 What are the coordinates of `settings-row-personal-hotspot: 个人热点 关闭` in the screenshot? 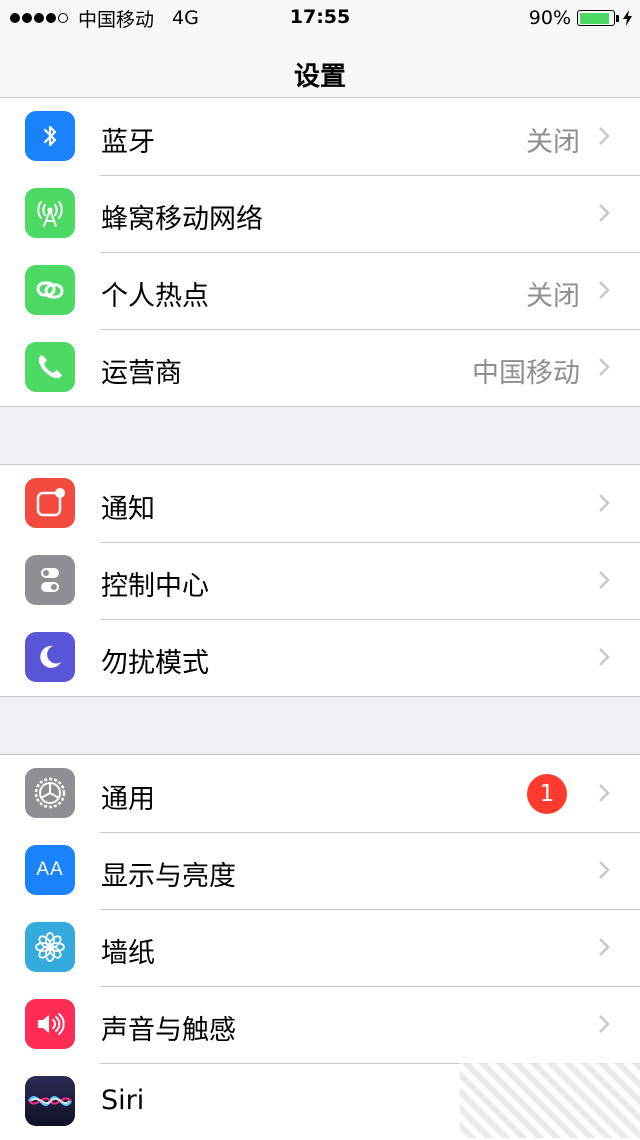 It's located at (320, 290).